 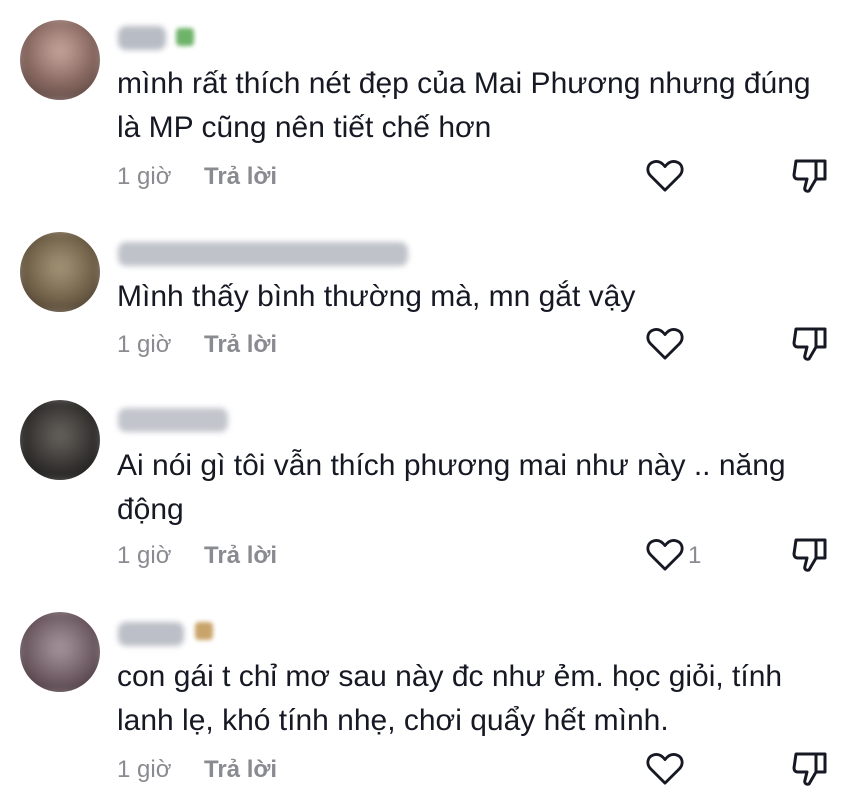 I want to click on comment-text: Mình thấy bình thường mà, mn gắt vậy, so click(x=376, y=296).